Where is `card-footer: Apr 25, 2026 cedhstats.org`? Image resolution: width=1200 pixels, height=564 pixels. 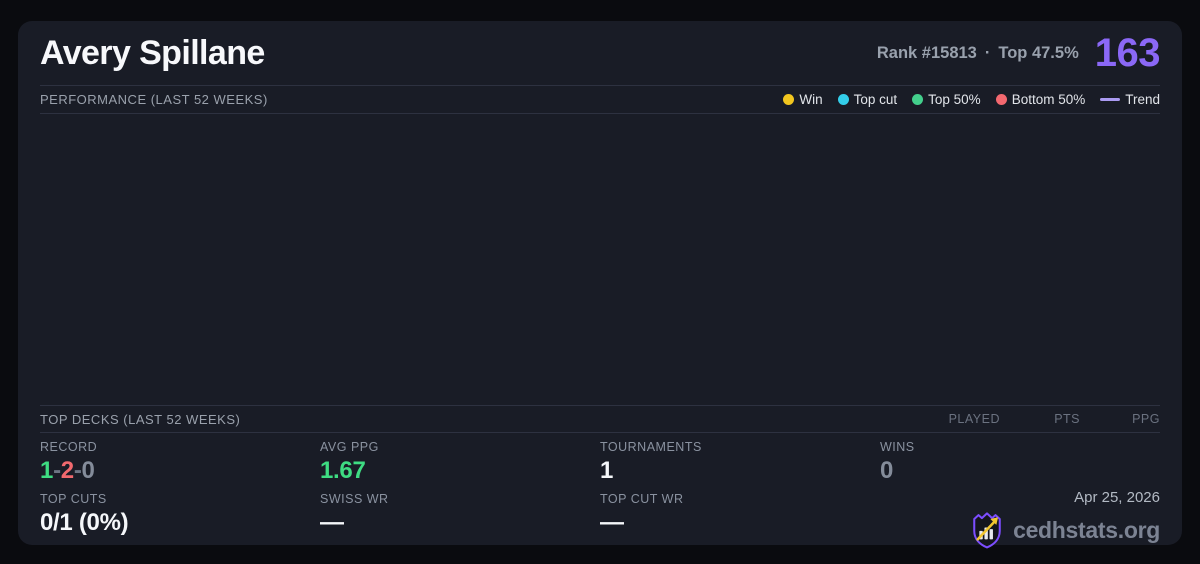
card-footer: Apr 25, 2026 cedhstats.org is located at coordinates (1020, 517).